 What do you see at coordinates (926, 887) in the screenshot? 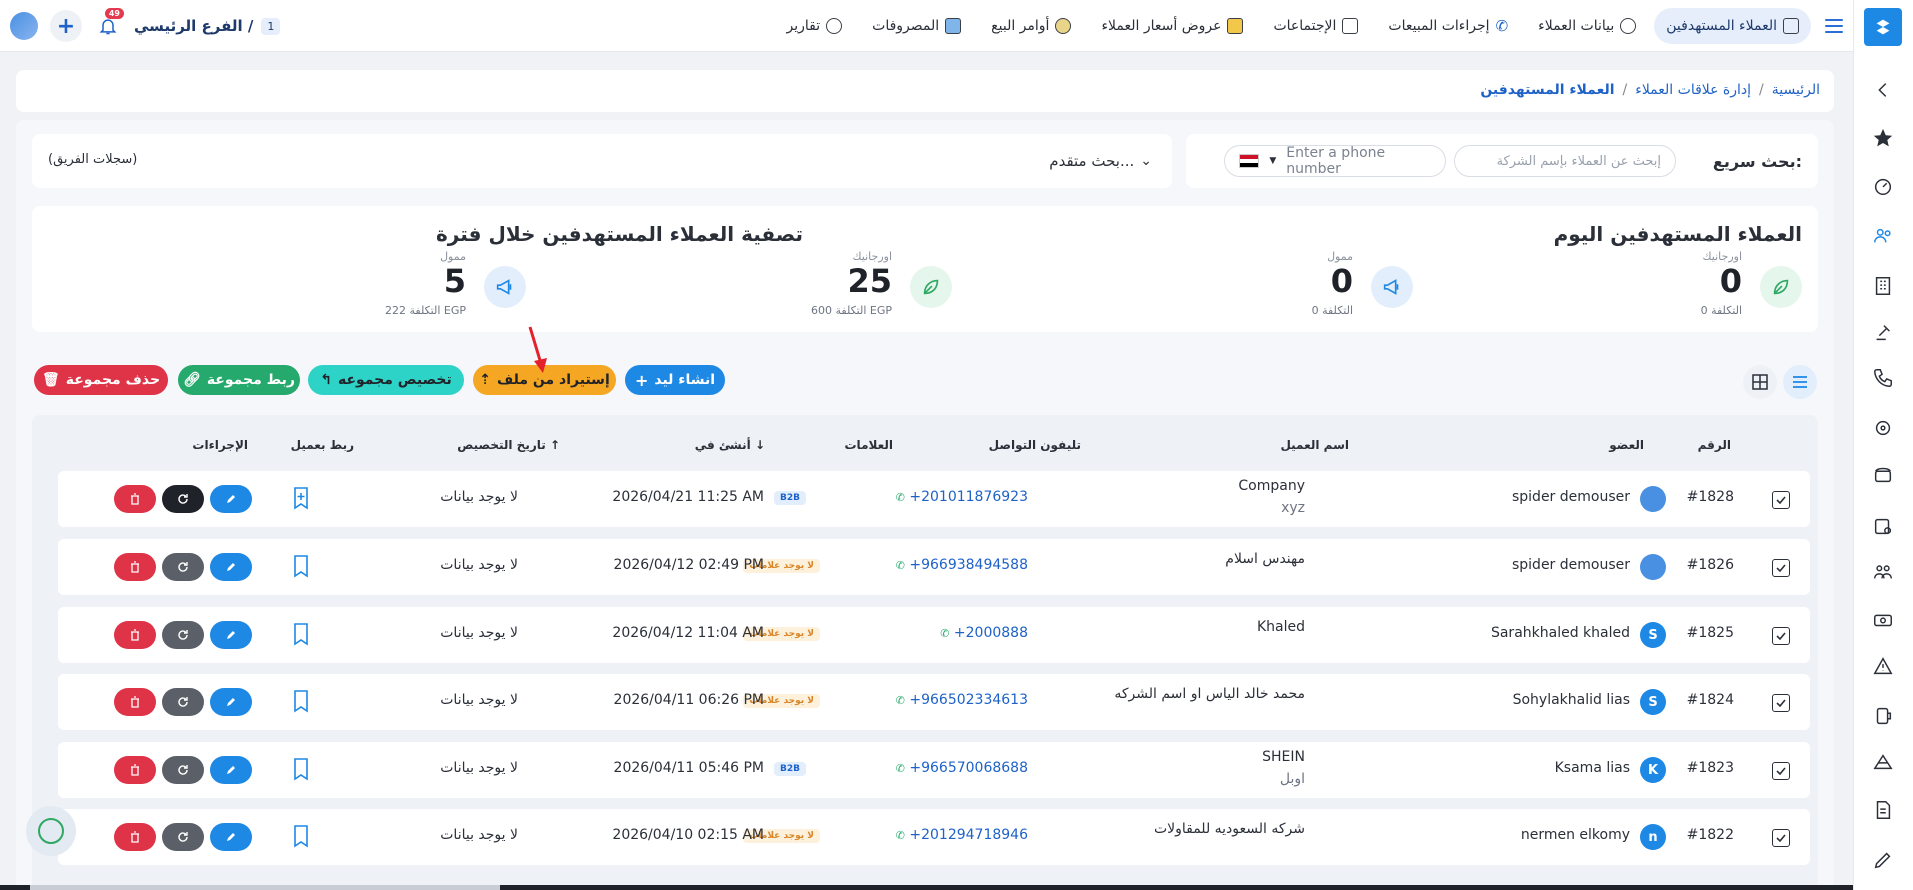
I see `horizontal-scrollbar` at bounding box center [926, 887].